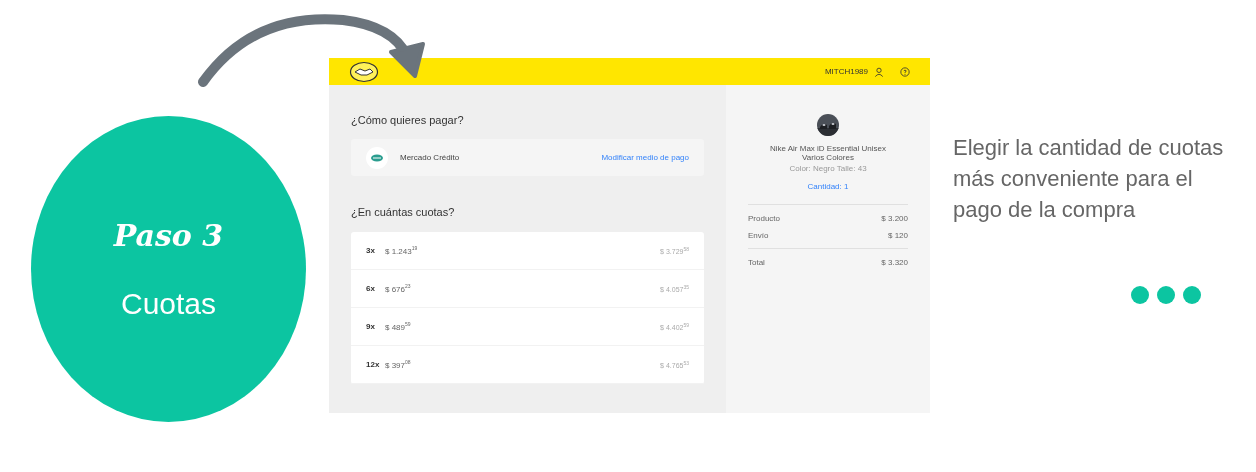  I want to click on installment-amount: $ 397$^{08}$, so click(398, 364).